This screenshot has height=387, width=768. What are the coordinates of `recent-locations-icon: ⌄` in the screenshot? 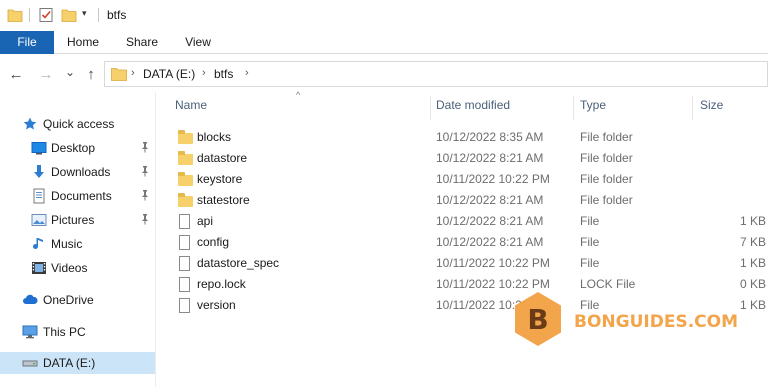 It's located at (70, 72).